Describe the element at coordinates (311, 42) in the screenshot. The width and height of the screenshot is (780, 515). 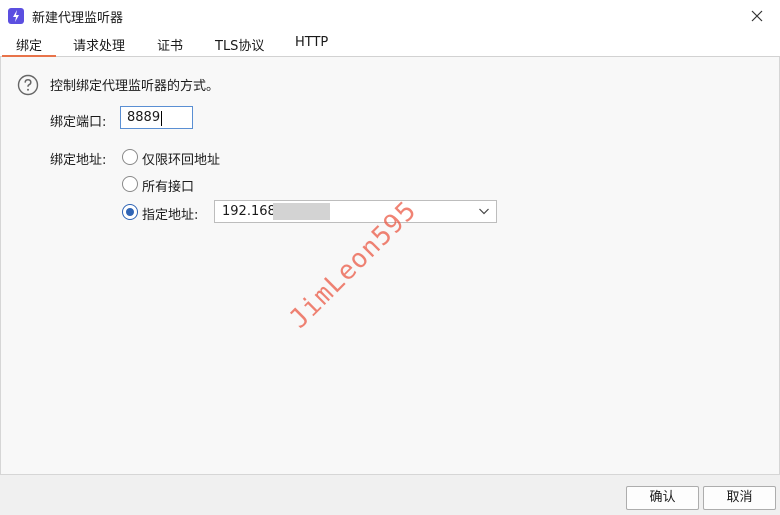
I see `tab-http: HTTP` at that location.